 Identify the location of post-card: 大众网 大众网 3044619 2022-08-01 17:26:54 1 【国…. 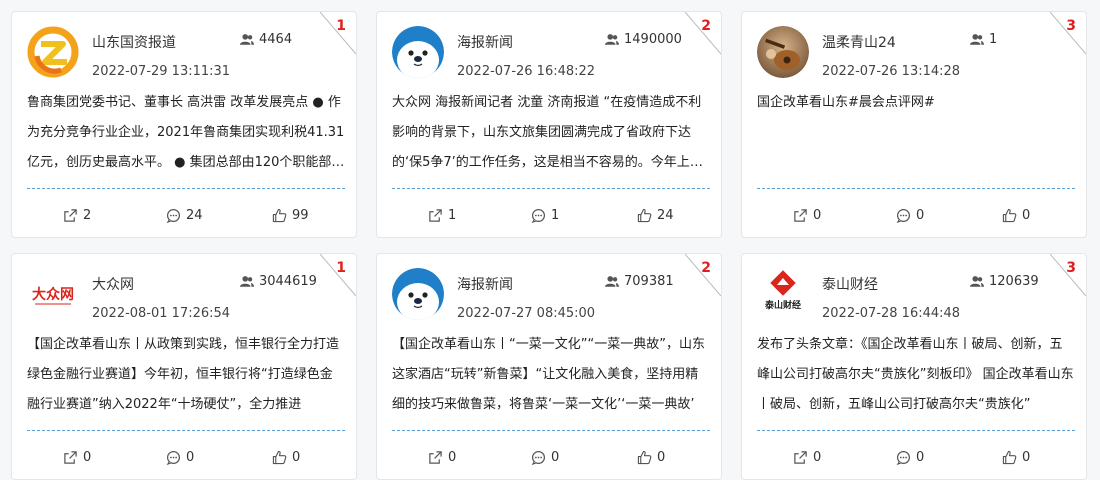
(184, 366).